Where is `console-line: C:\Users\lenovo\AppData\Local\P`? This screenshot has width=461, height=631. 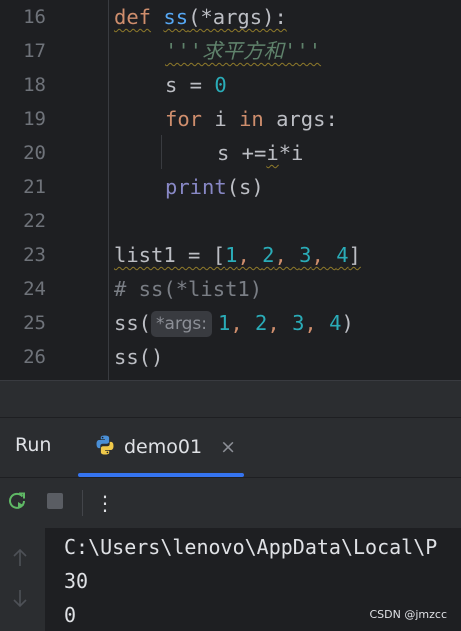
console-line: C:\Users\lenovo\AppData\Local\P is located at coordinates (251, 547).